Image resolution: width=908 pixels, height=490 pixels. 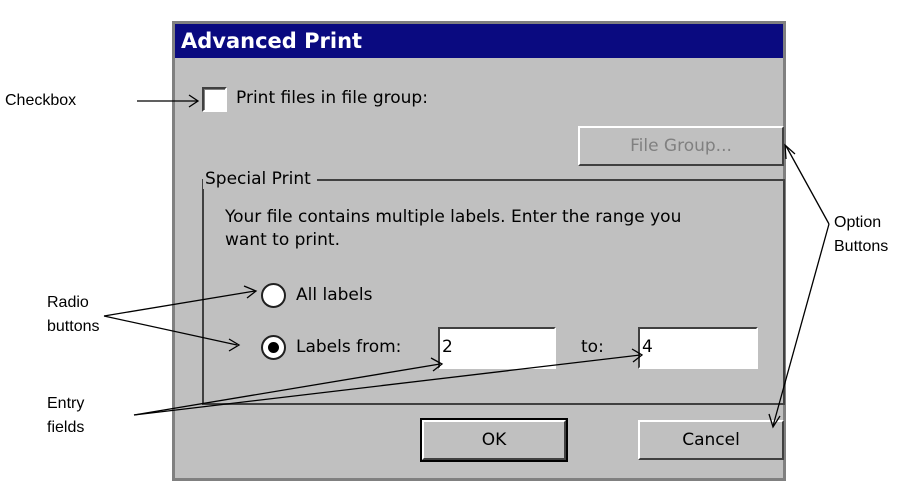 I want to click on entry-arrow-from, so click(x=287, y=389).